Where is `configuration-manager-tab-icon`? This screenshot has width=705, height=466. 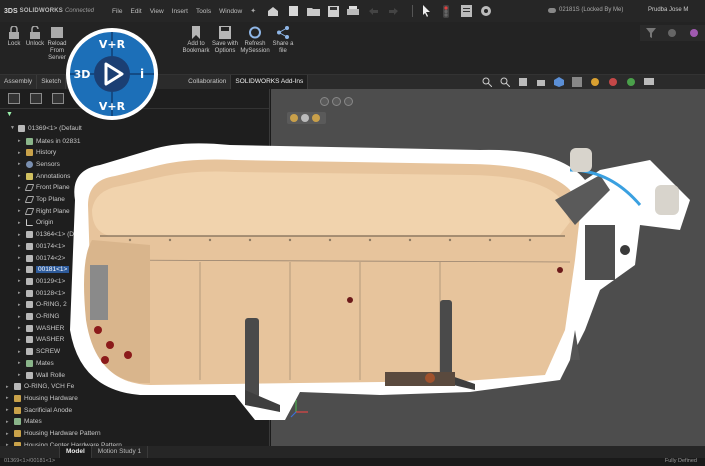
configuration-manager-tab-icon is located at coordinates (58, 98).